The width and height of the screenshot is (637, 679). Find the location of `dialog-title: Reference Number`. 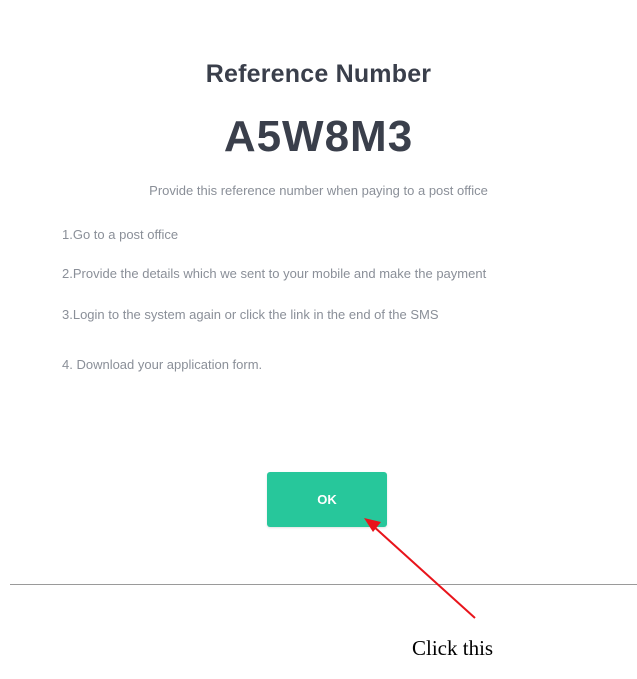

dialog-title: Reference Number is located at coordinates (318, 74).